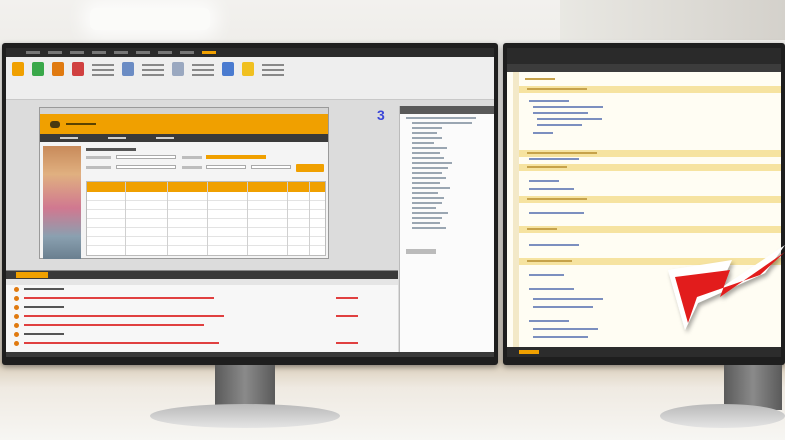 Image resolution: width=785 pixels, height=440 pixels. Describe the element at coordinates (529, 352) in the screenshot. I see `status-indicator` at that location.